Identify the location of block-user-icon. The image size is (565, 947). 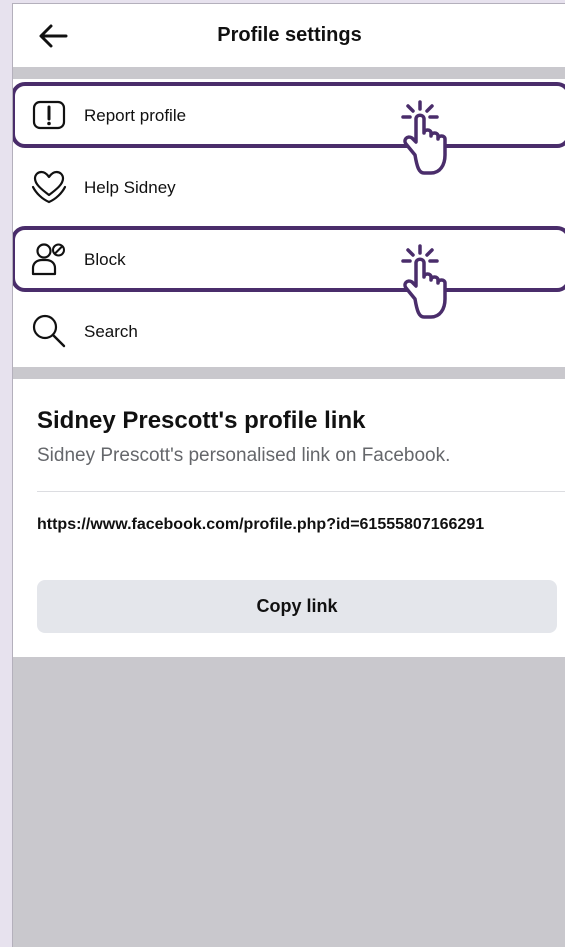
(49, 259).